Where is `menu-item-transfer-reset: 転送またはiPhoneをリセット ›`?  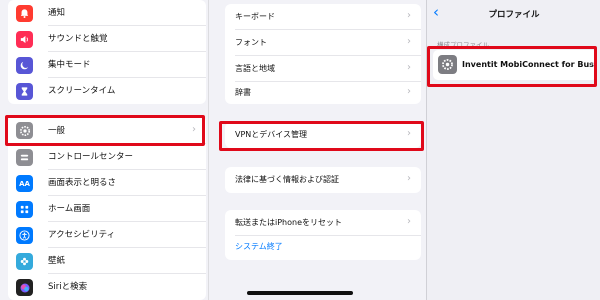 menu-item-transfer-reset: 転送またはiPhoneをリセット › is located at coordinates (323, 223).